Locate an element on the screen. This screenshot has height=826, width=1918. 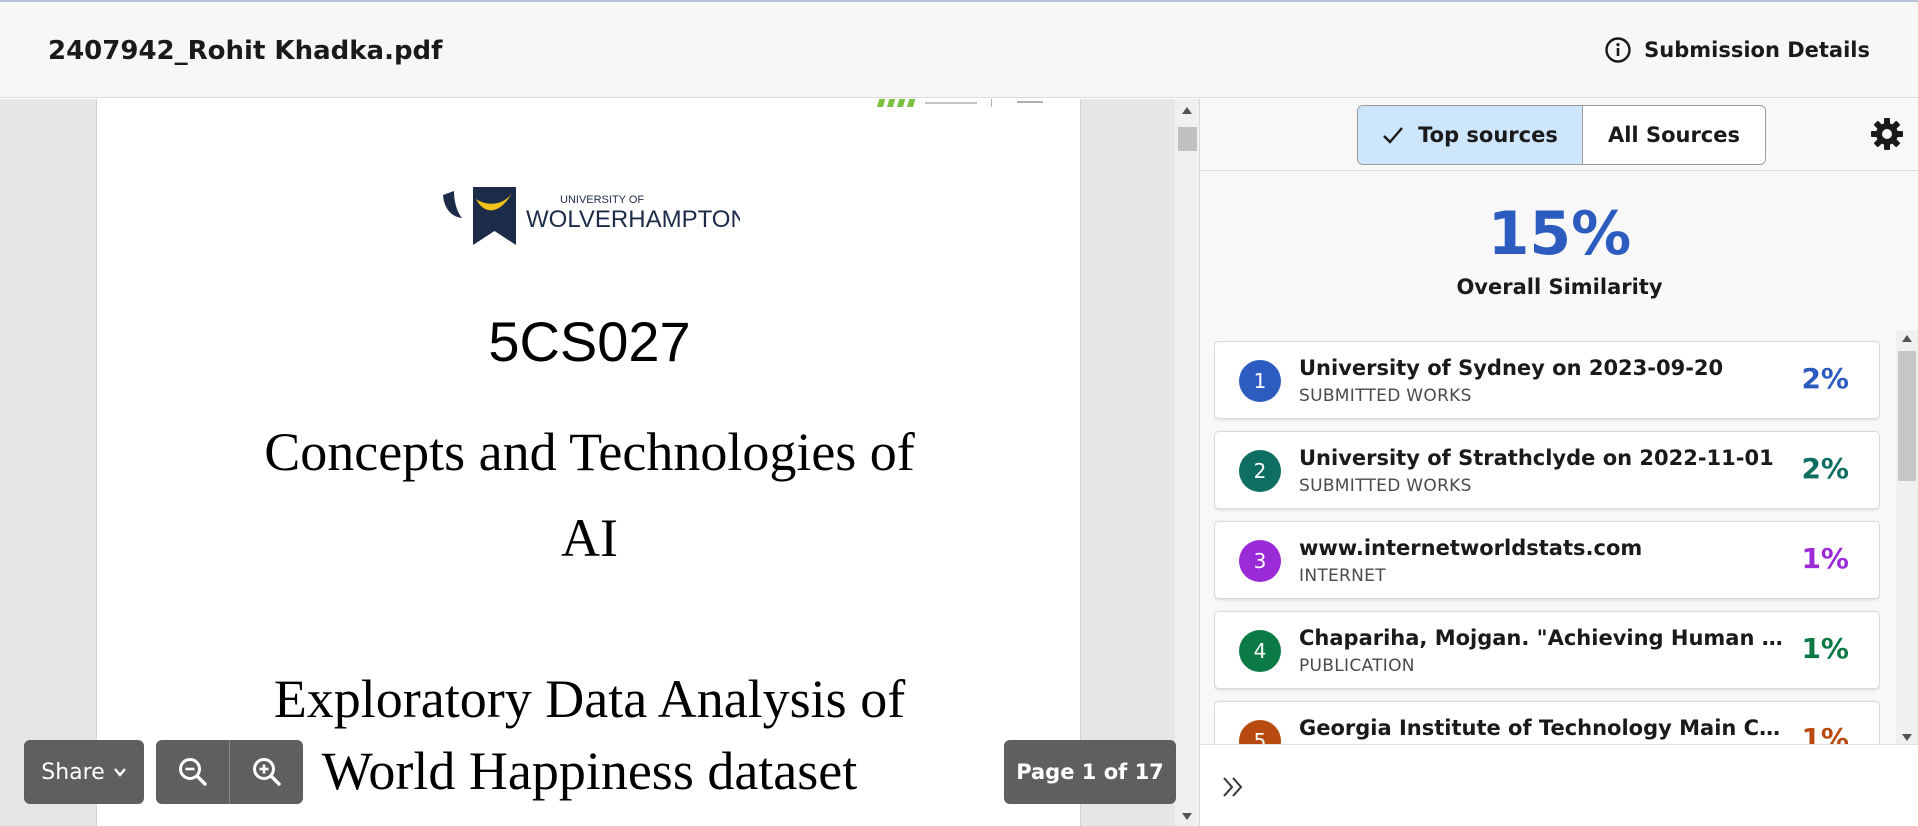
panel-footer is located at coordinates (1559, 785).